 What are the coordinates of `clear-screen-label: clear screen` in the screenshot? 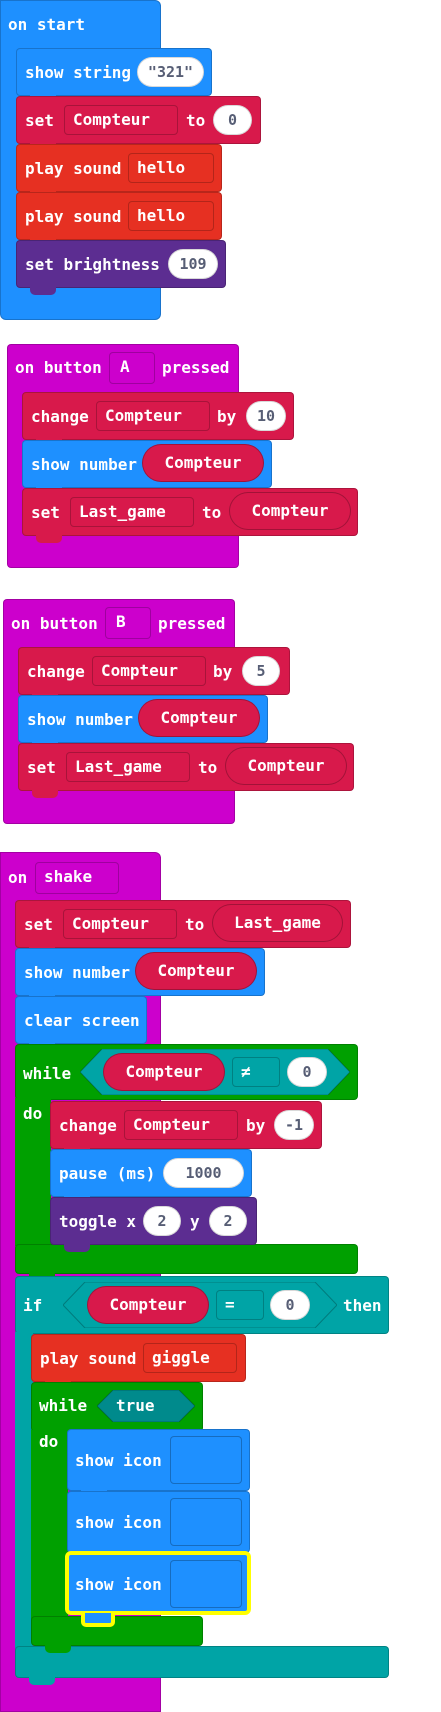 It's located at (82, 1020).